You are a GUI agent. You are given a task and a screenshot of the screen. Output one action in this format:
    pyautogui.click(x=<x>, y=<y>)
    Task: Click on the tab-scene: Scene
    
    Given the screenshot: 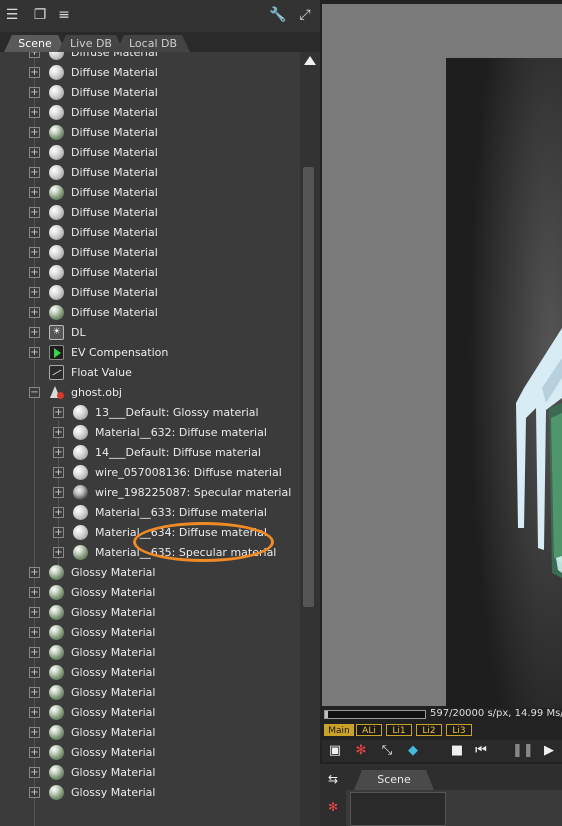 What is the action you would take?
    pyautogui.click(x=35, y=43)
    